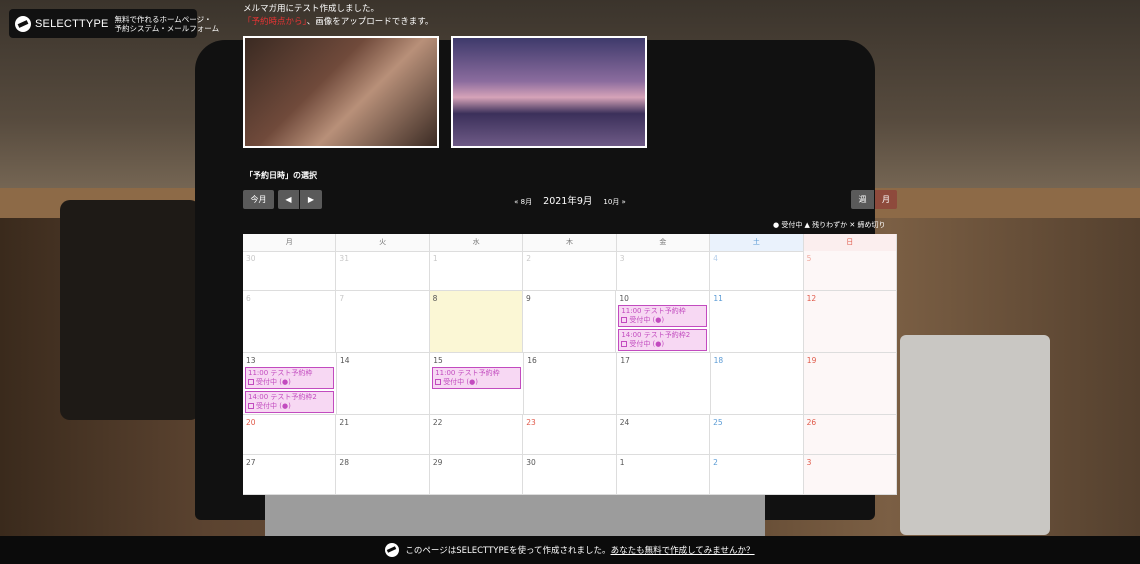  What do you see at coordinates (290, 435) in the screenshot?
I see `day-cell: 20` at bounding box center [290, 435].